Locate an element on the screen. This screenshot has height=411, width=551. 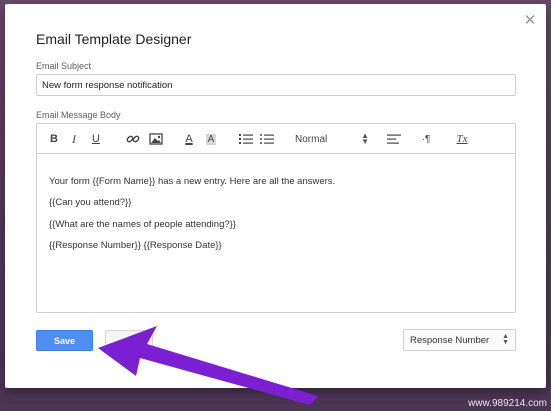
editor-toolbar: B I U A A Normal ▲ ▼ ·¶ Tx is located at coordinates (276, 139).